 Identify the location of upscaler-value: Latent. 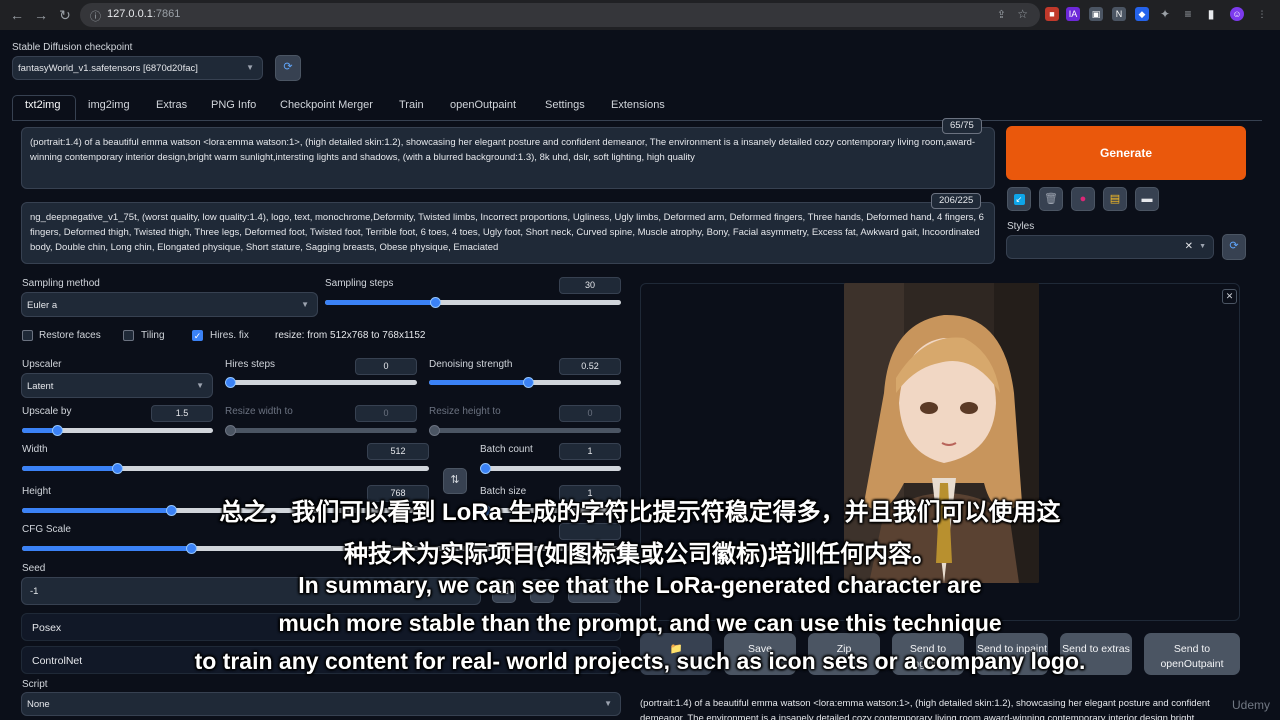
(40, 386).